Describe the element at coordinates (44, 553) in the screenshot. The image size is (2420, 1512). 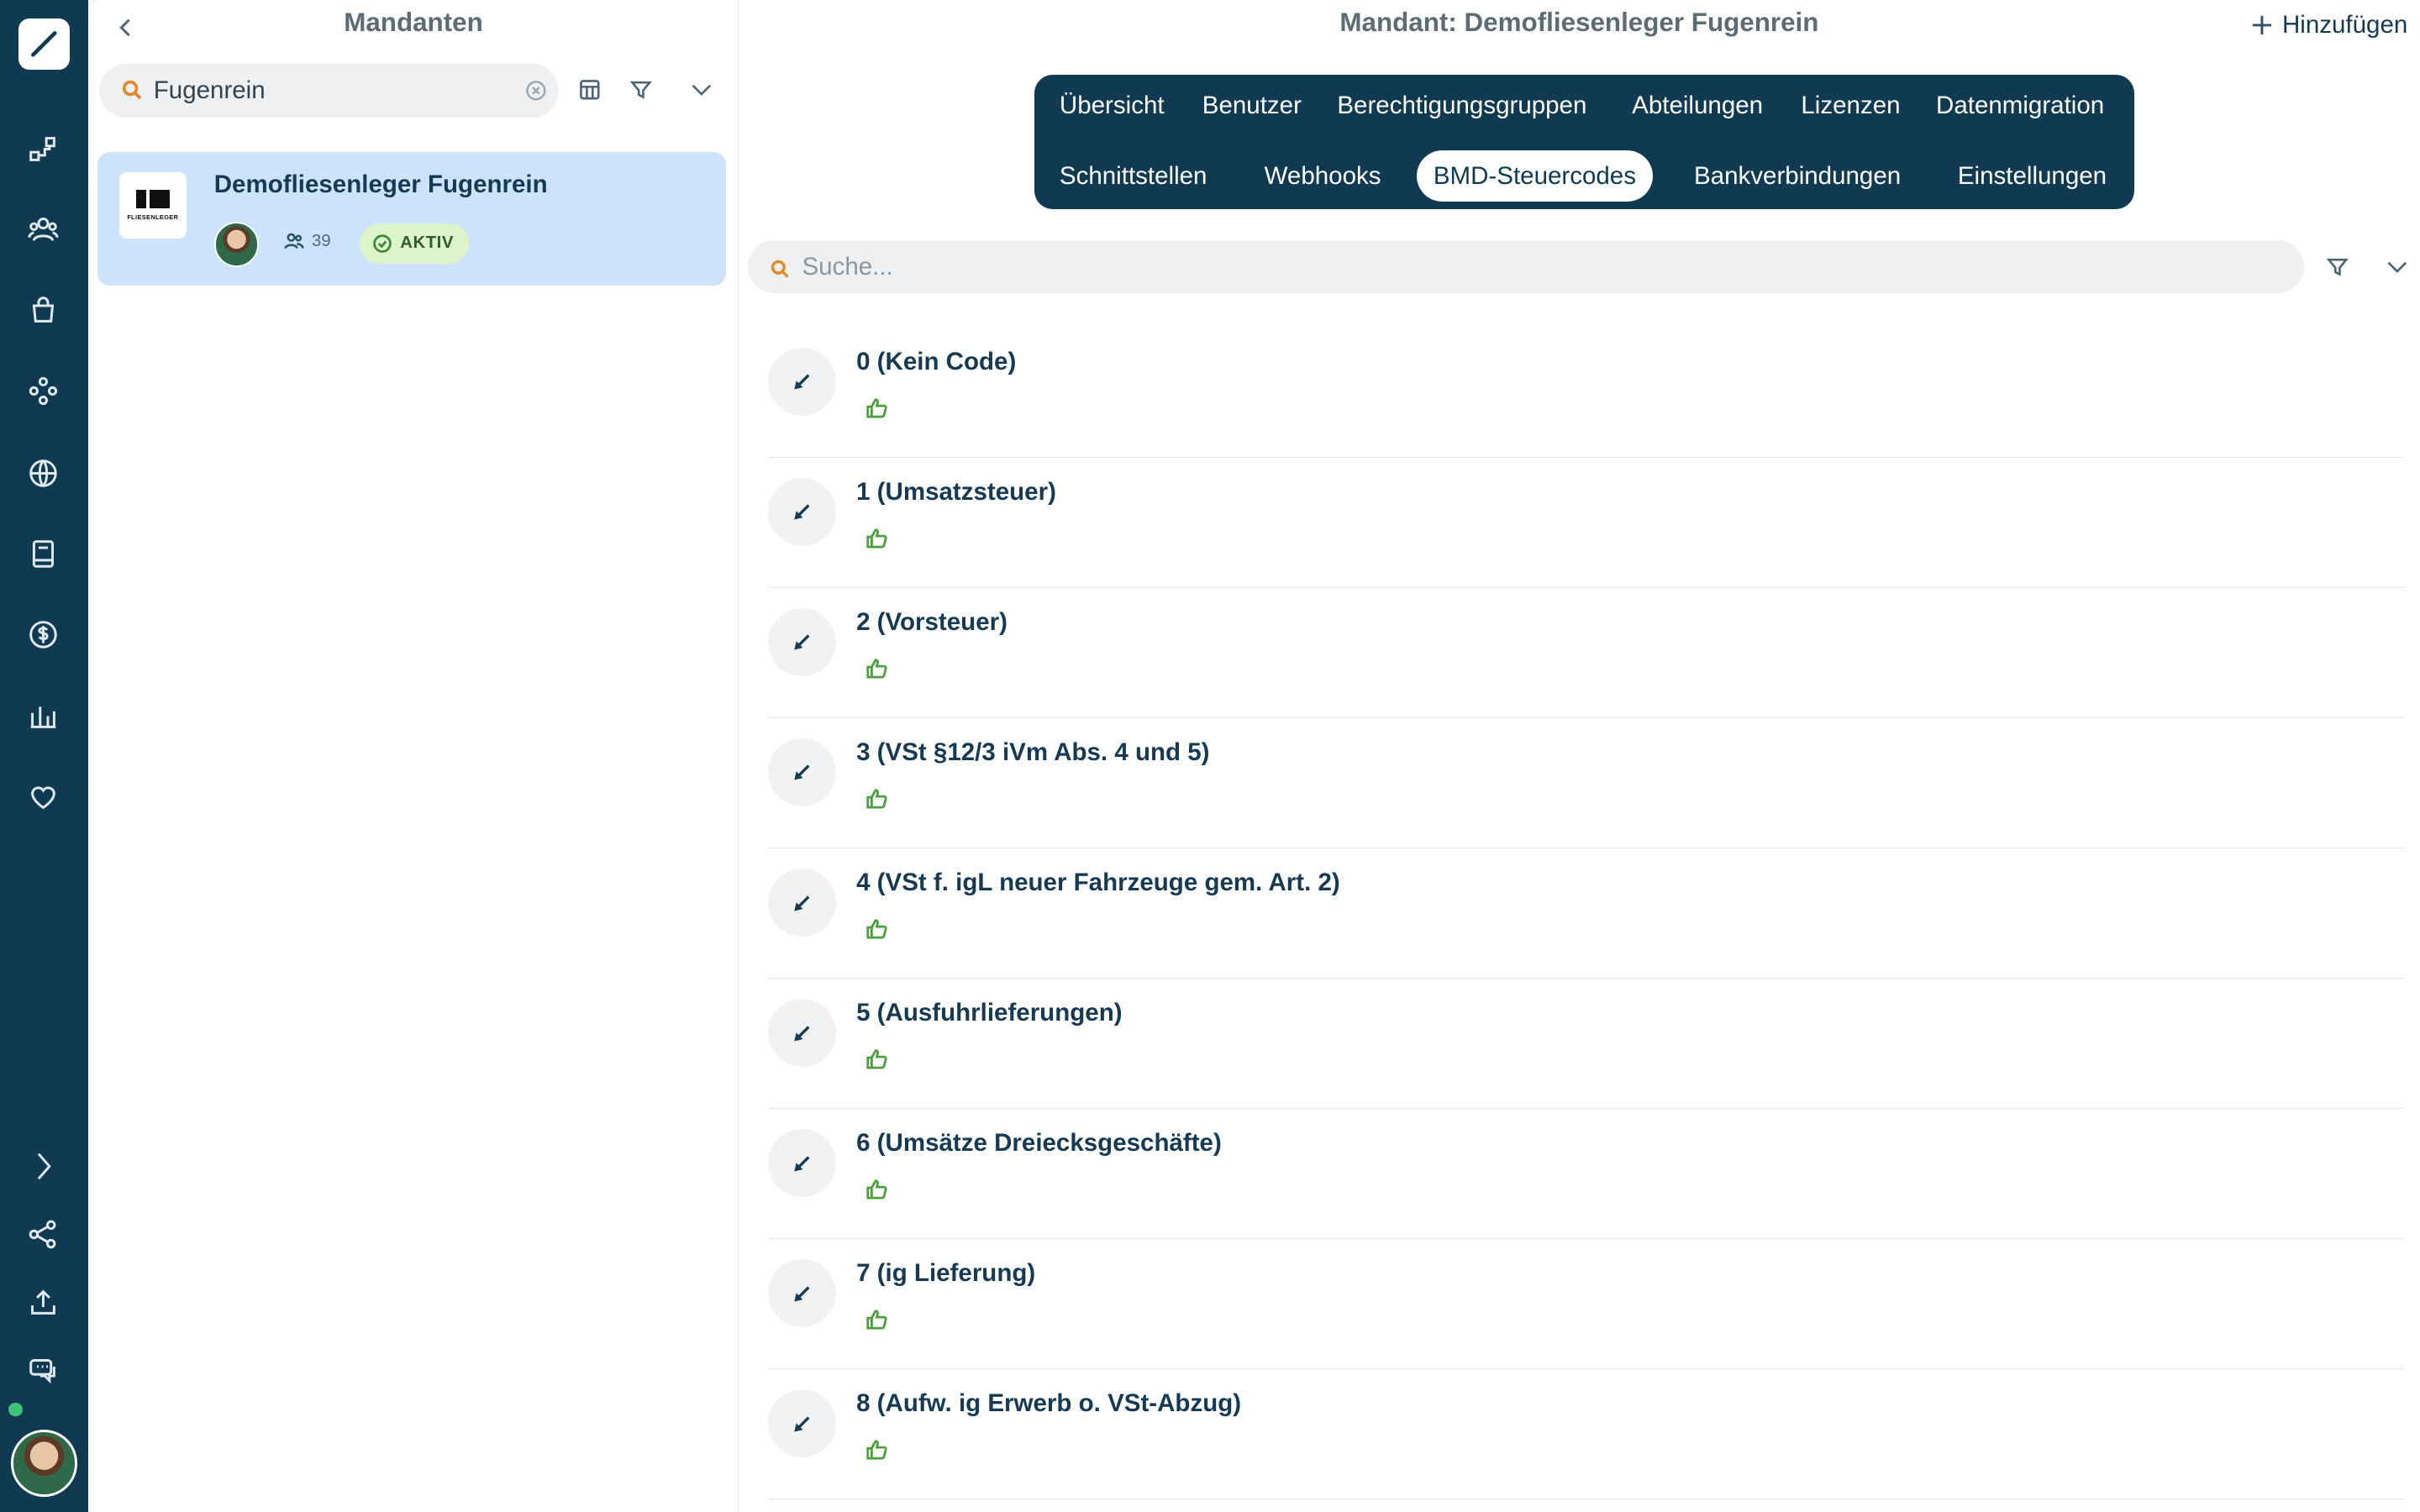
I see `book-icon` at that location.